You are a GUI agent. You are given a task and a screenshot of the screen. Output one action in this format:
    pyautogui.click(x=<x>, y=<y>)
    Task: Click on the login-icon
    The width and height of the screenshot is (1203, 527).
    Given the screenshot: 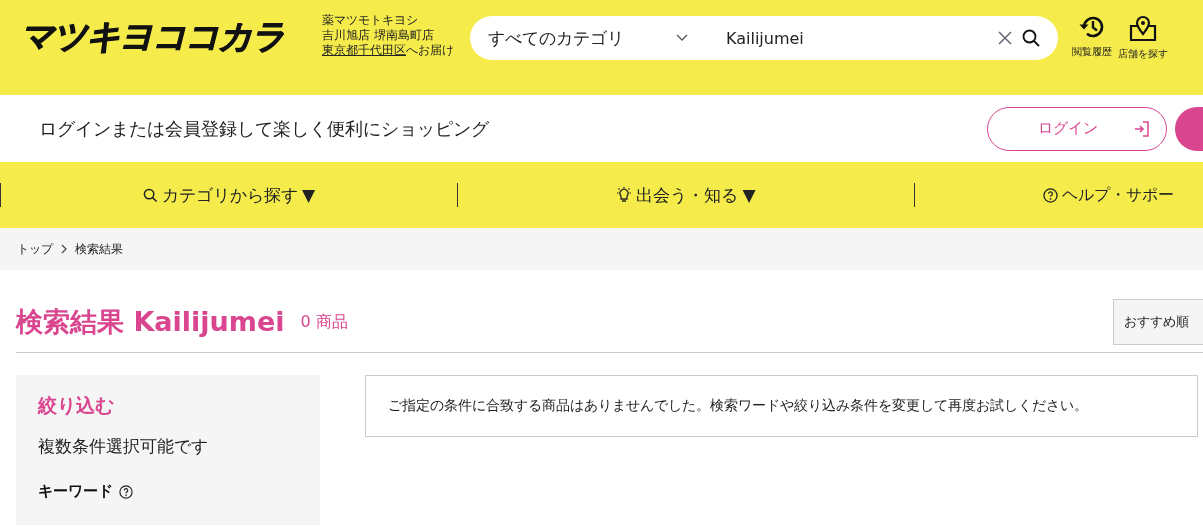 What is the action you would take?
    pyautogui.click(x=1142, y=128)
    